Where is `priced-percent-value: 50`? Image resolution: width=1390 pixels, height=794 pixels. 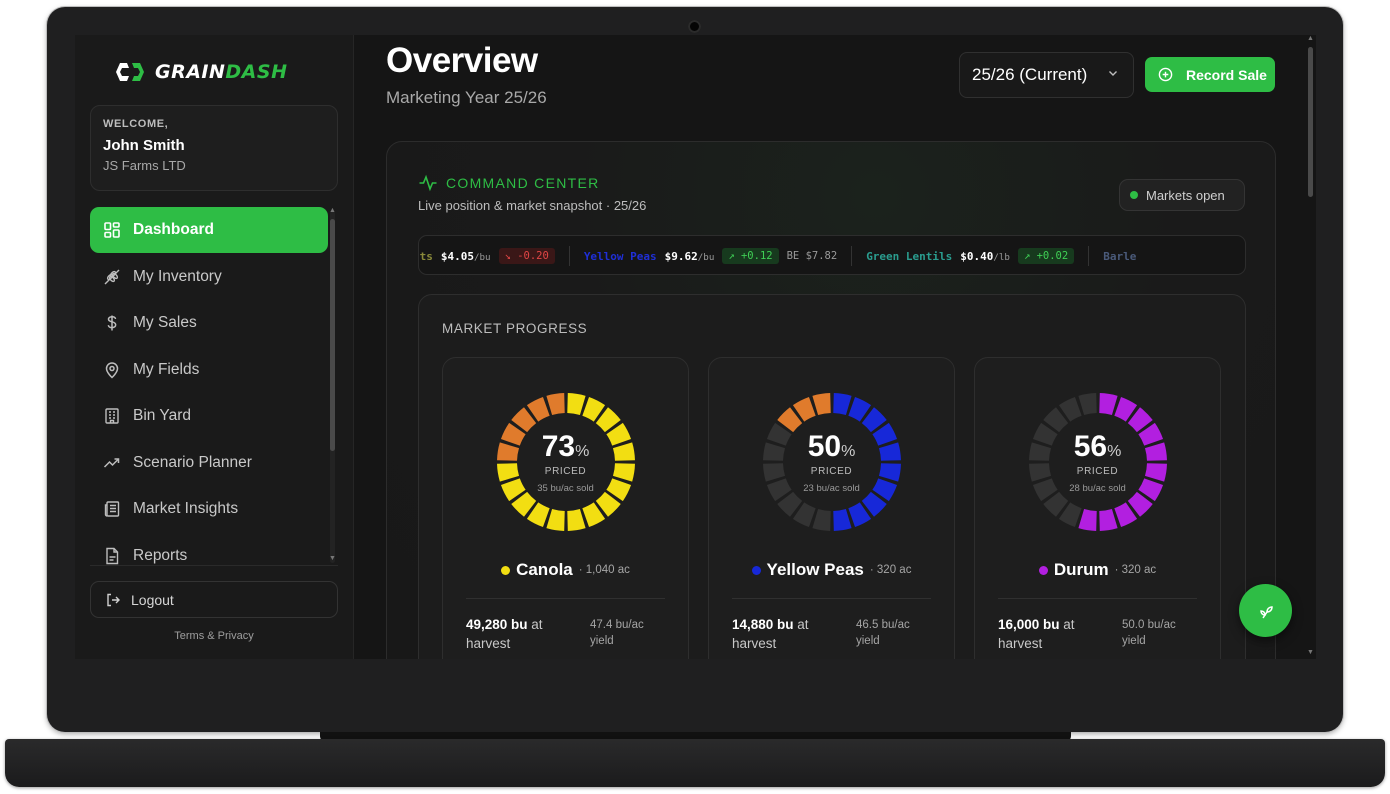
priced-percent-value: 50 is located at coordinates (824, 446).